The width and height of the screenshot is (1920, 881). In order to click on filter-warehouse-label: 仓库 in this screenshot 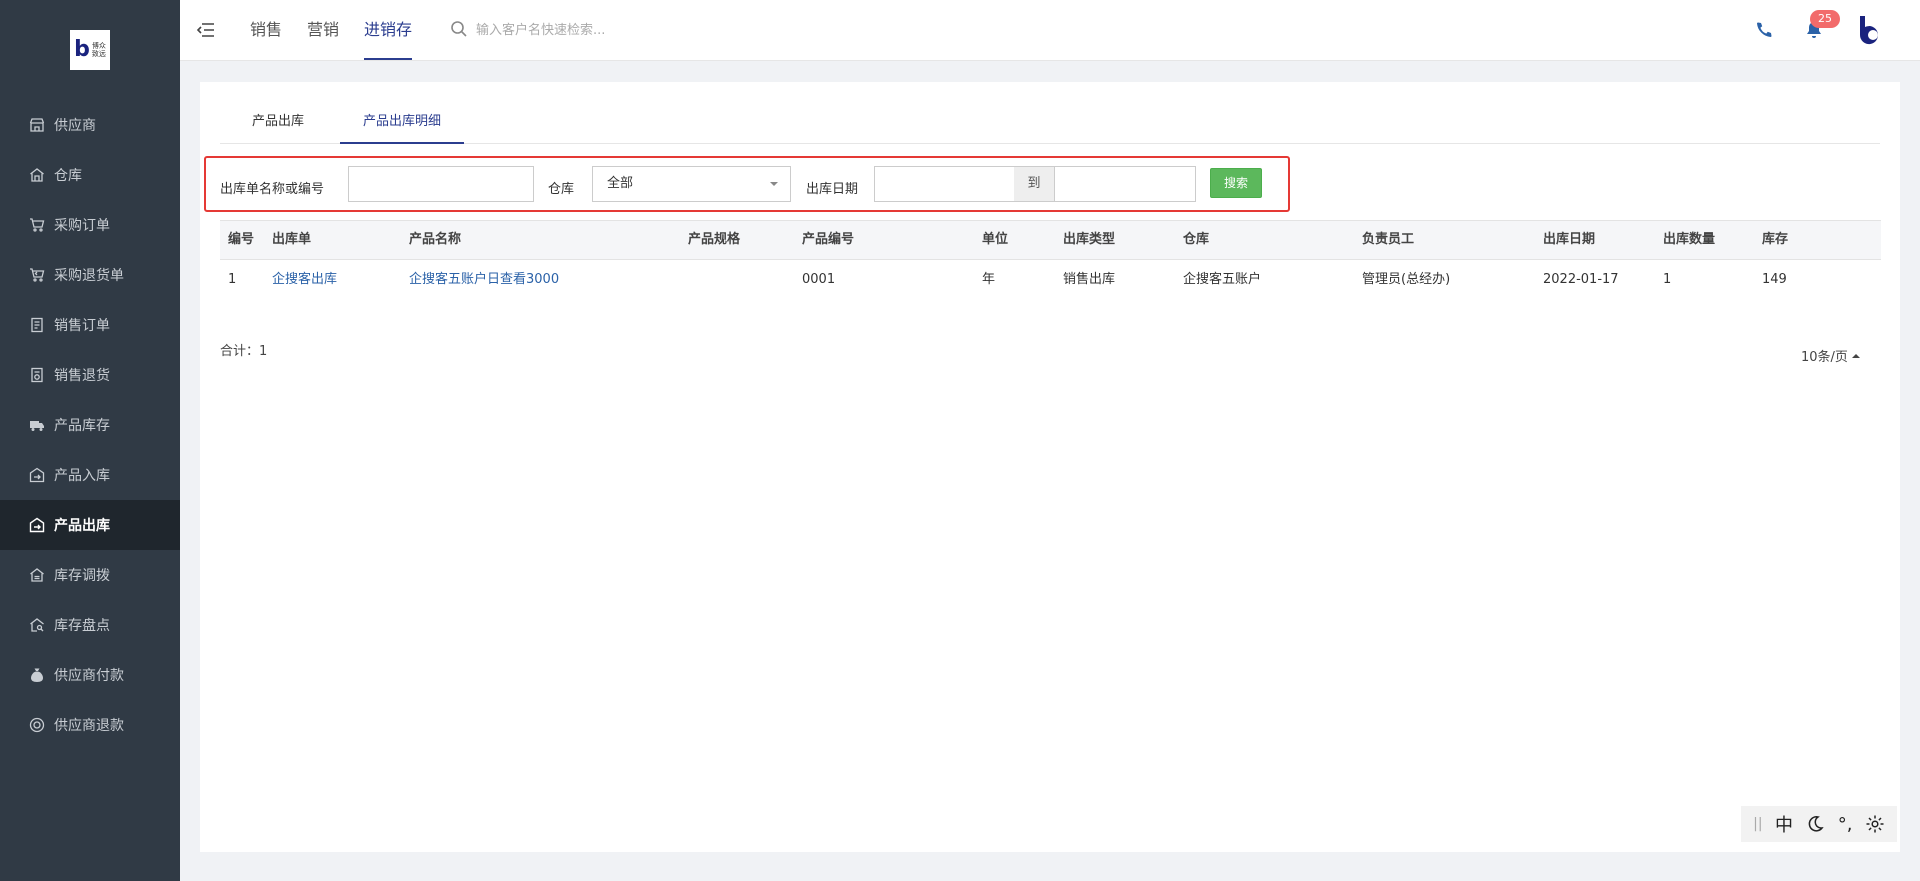, I will do `click(561, 189)`.